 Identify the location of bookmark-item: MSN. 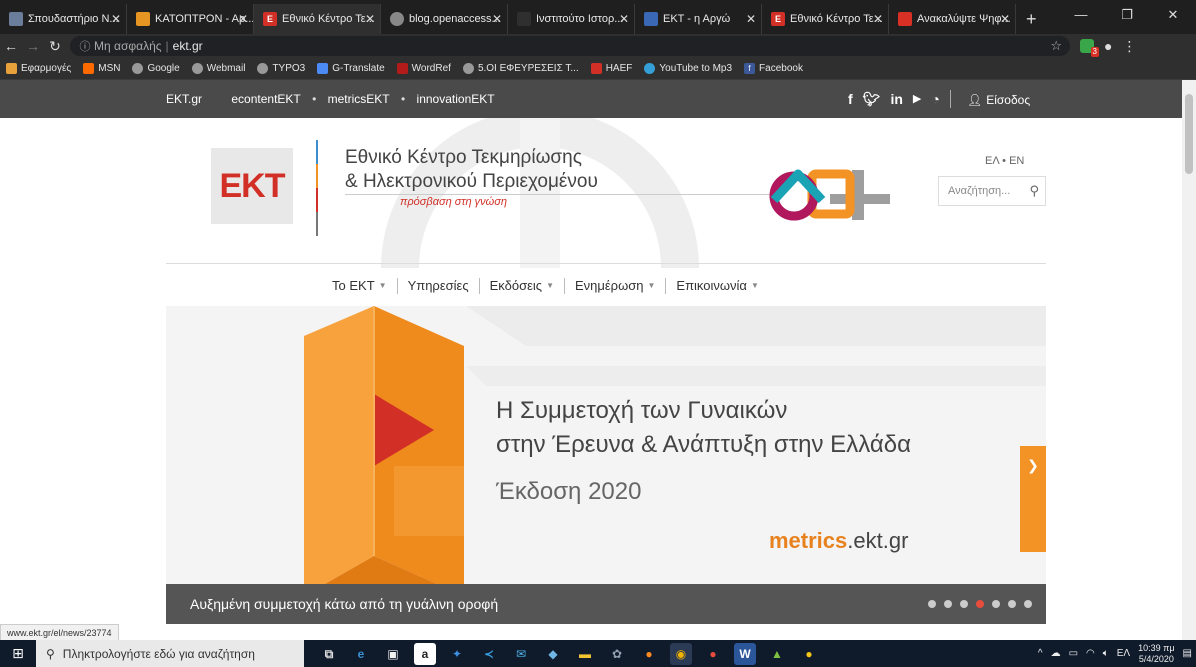
(101, 68).